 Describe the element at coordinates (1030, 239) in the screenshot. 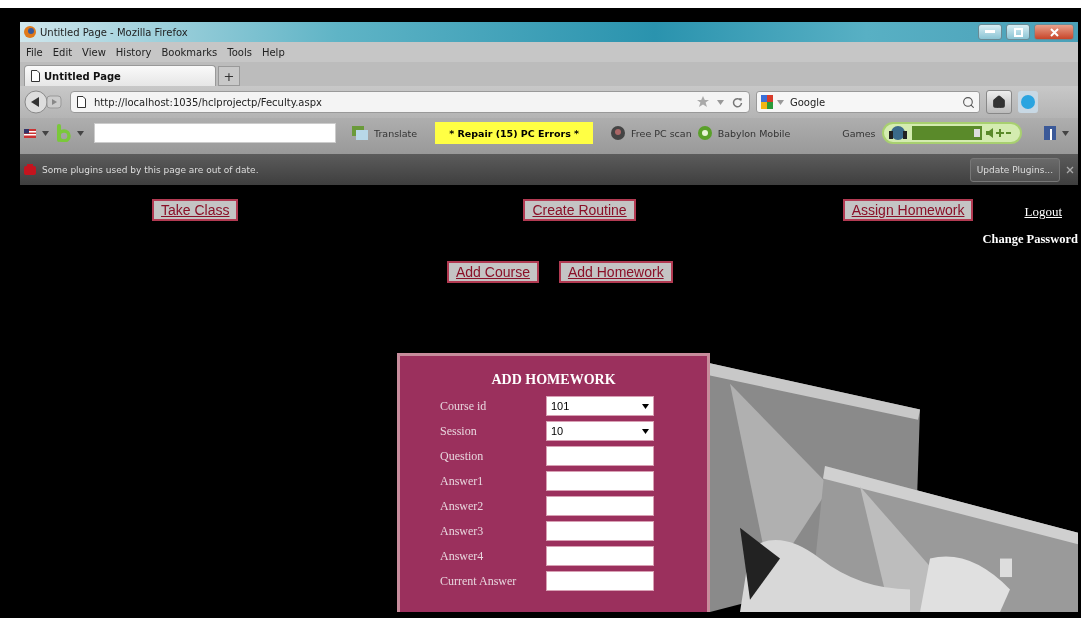

I see `change-password-link: Change Password` at that location.